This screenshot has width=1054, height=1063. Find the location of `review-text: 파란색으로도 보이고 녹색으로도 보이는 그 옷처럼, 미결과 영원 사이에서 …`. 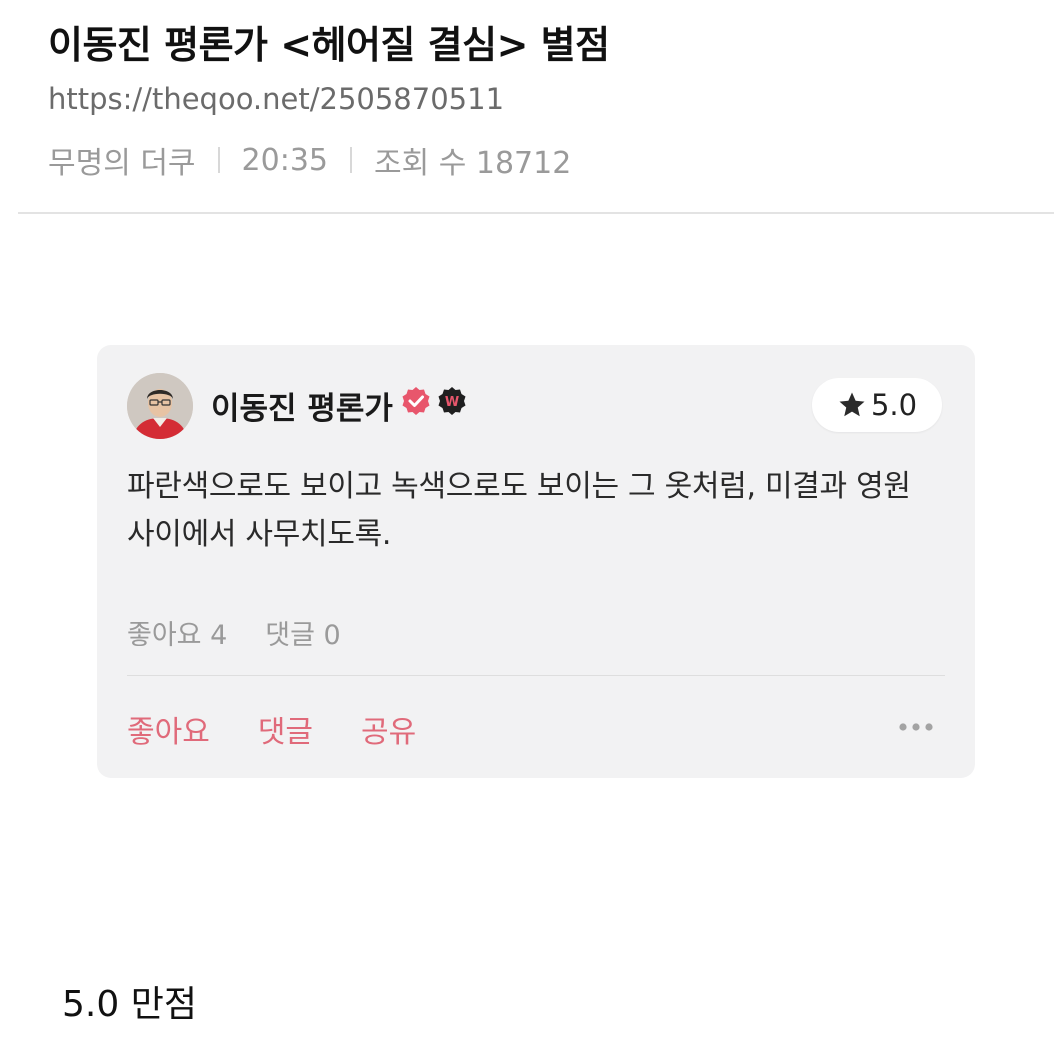

review-text: 파란색으로도 보이고 녹색으로도 보이는 그 옷처럼, 미결과 영원 사이에서 … is located at coordinates (519, 510).